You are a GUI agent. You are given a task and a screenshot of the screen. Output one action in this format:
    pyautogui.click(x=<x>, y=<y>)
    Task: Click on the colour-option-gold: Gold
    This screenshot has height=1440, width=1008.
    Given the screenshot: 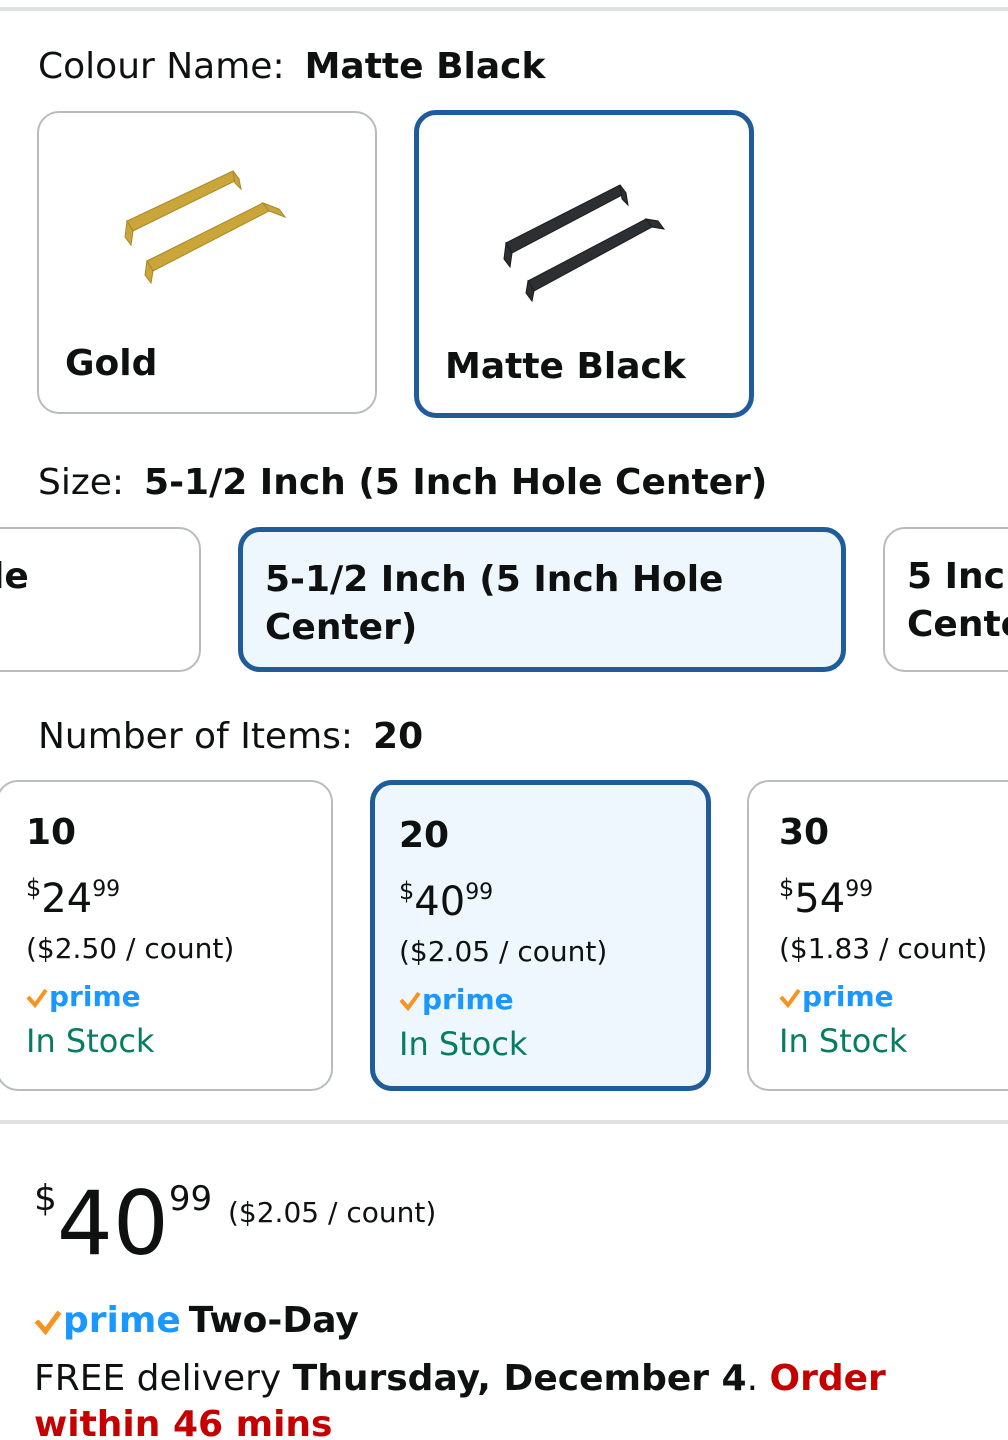 What is the action you would take?
    pyautogui.click(x=207, y=262)
    